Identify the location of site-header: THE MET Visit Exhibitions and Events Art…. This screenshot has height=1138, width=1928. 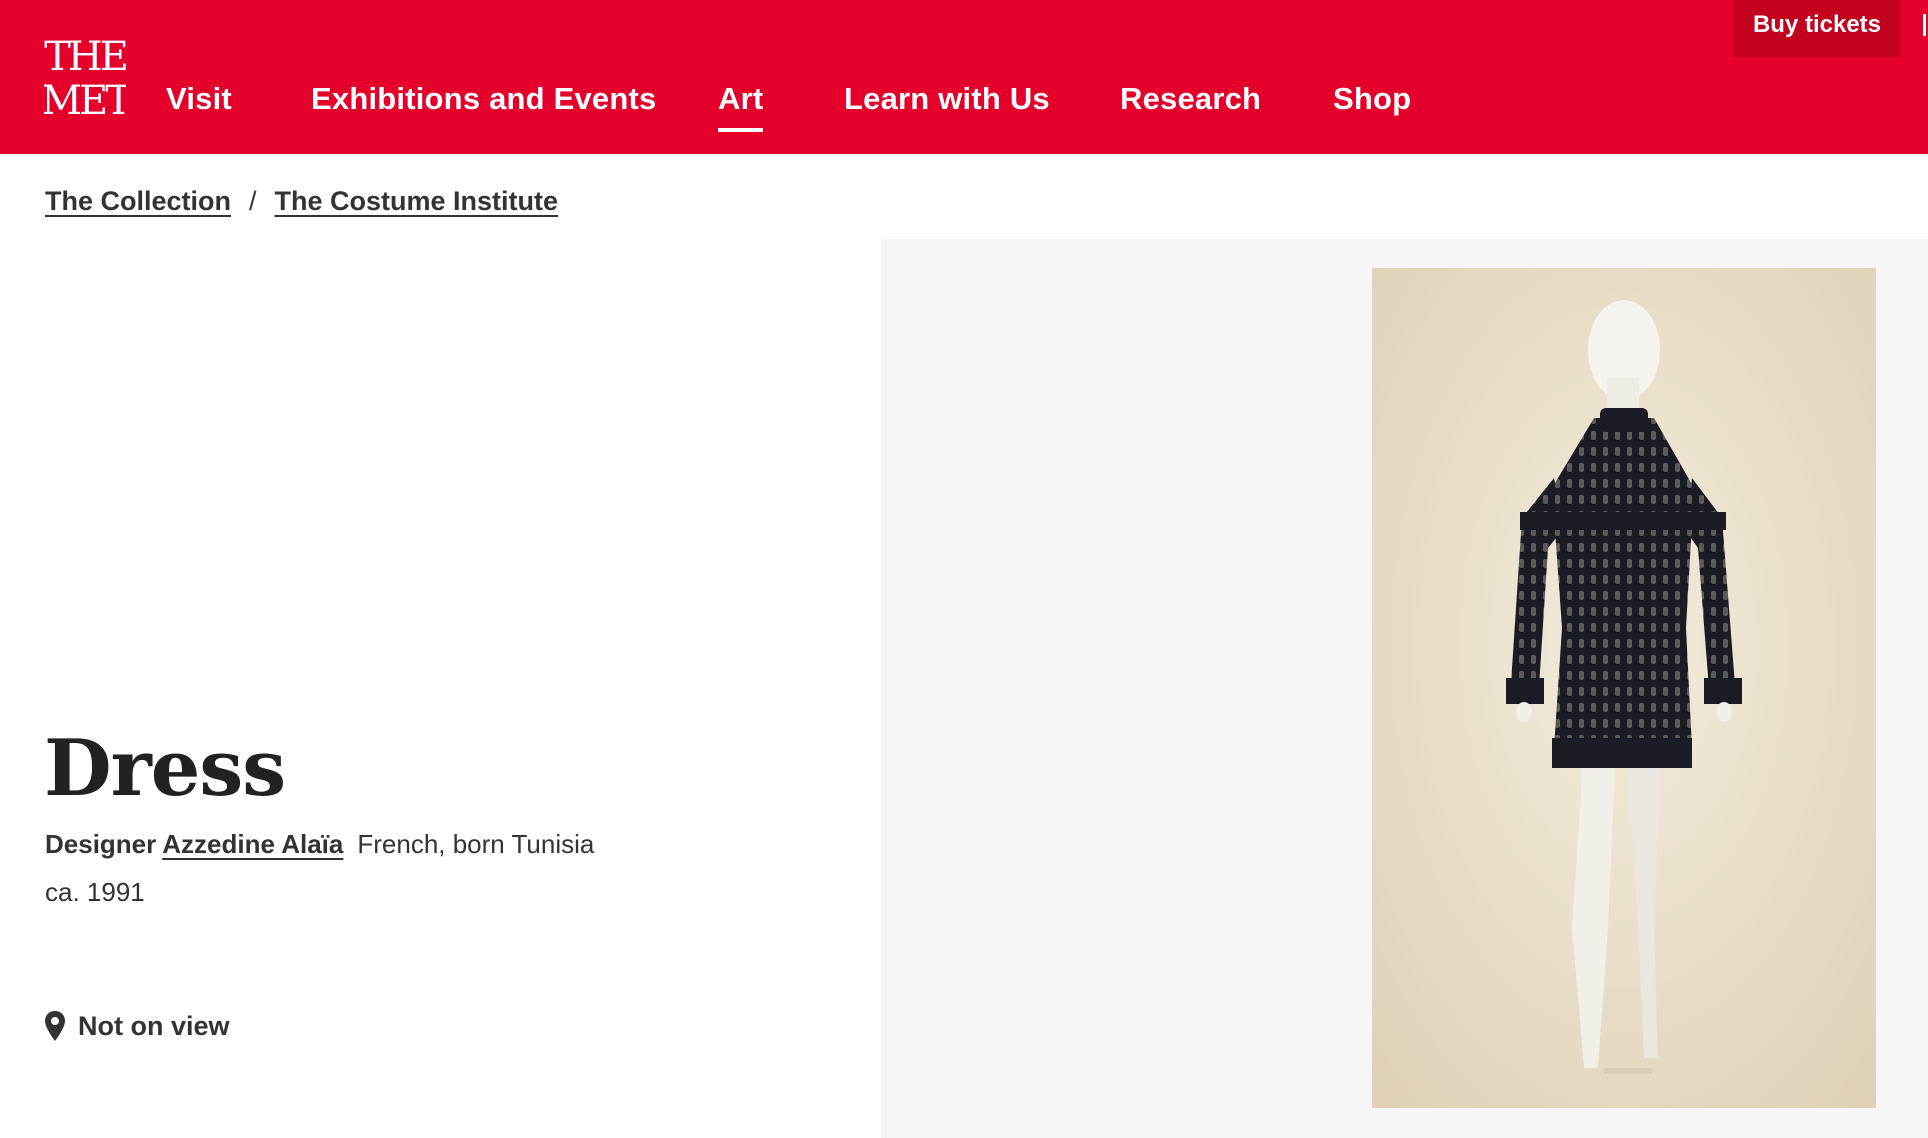
(964, 77).